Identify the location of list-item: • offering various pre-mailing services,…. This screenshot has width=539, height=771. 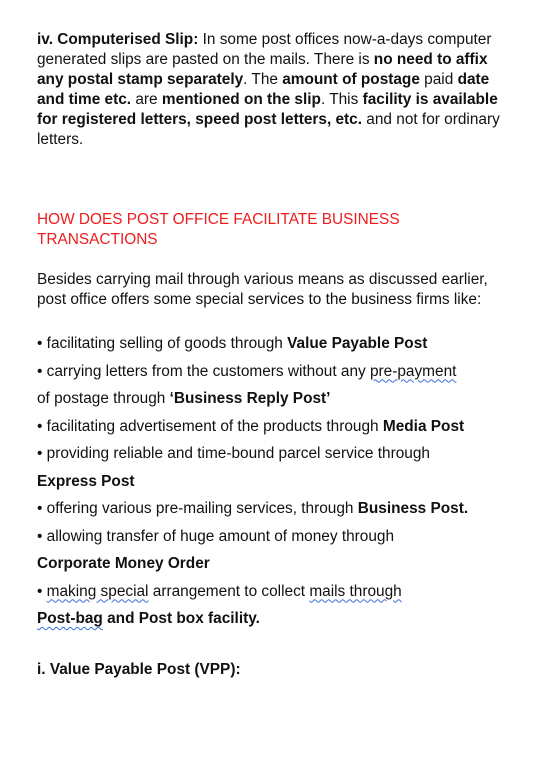
(272, 509).